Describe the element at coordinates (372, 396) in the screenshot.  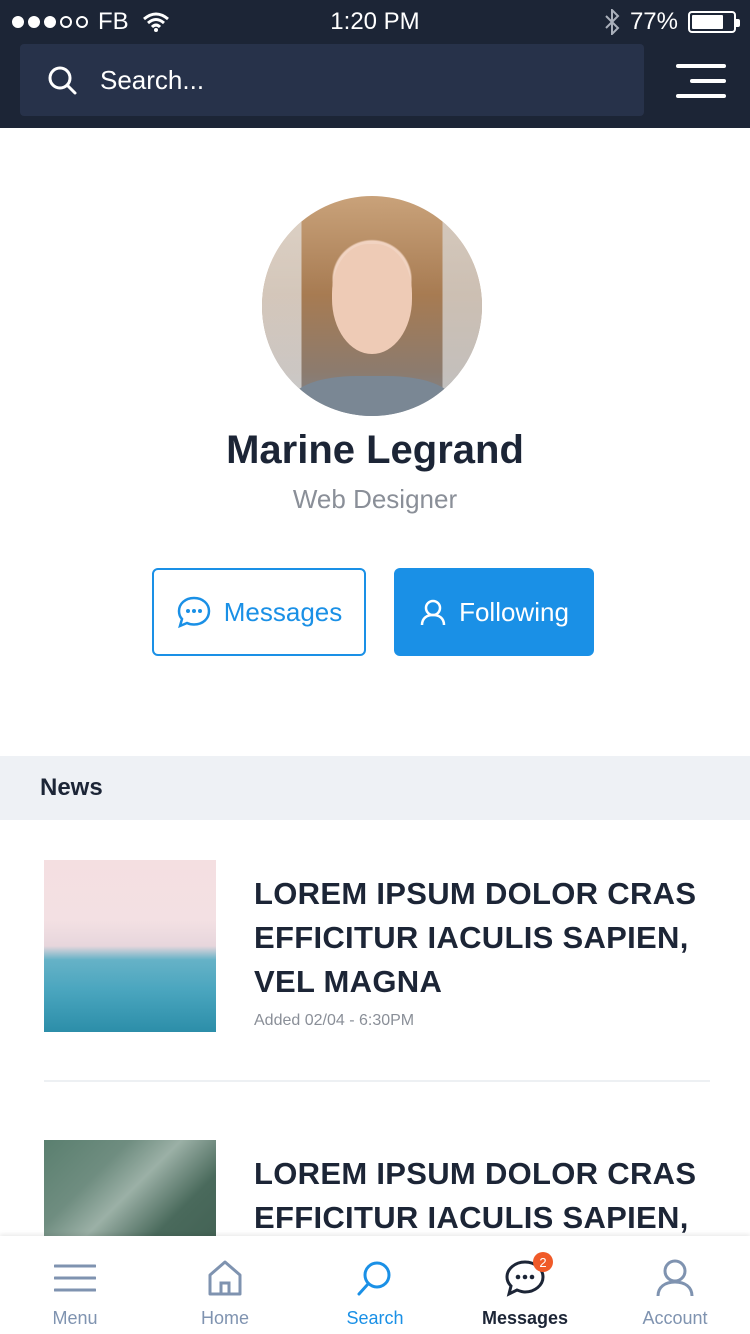
I see `avatar-shirt` at that location.